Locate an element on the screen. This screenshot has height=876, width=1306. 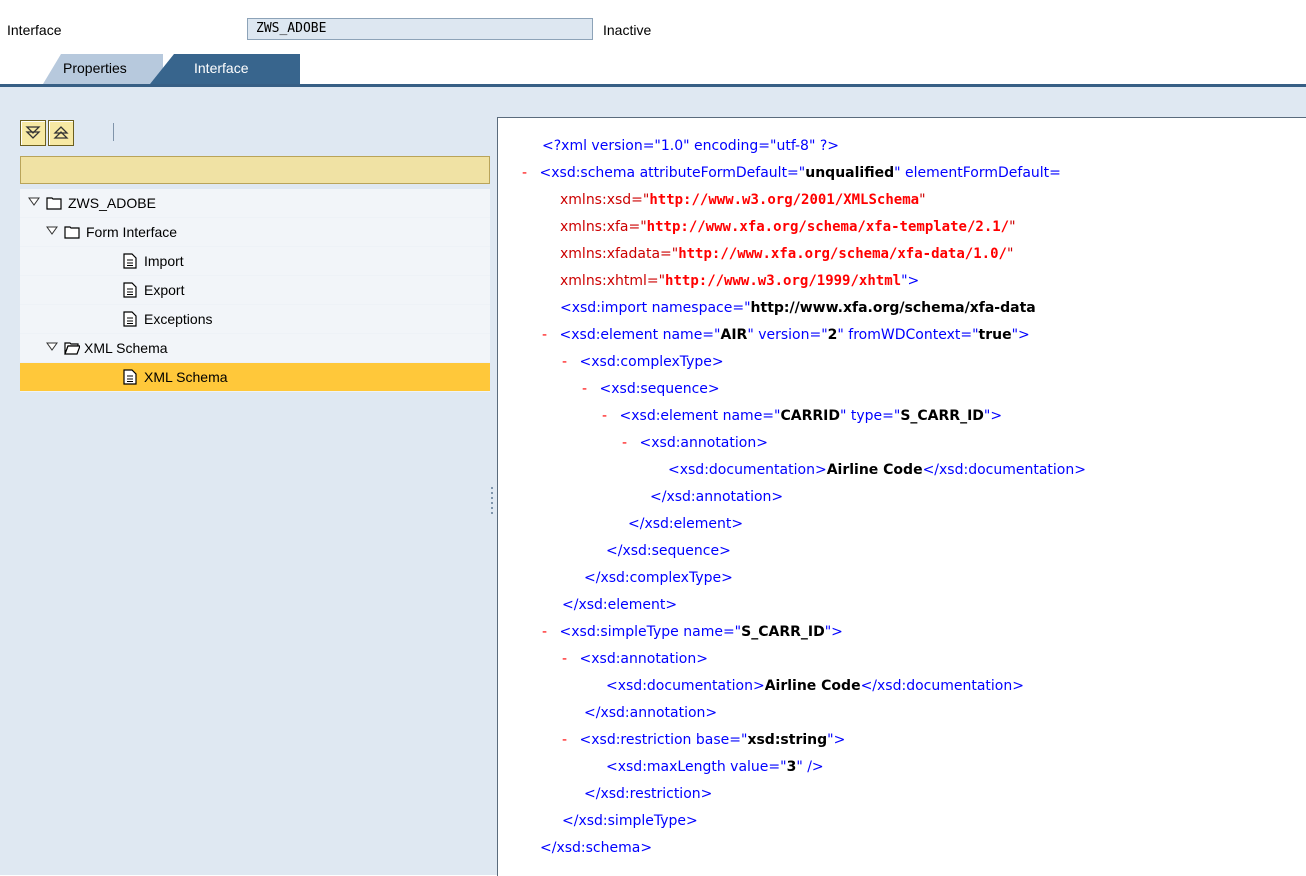
tree-node-xml-schema-folder: XML Schema is located at coordinates (255, 348).